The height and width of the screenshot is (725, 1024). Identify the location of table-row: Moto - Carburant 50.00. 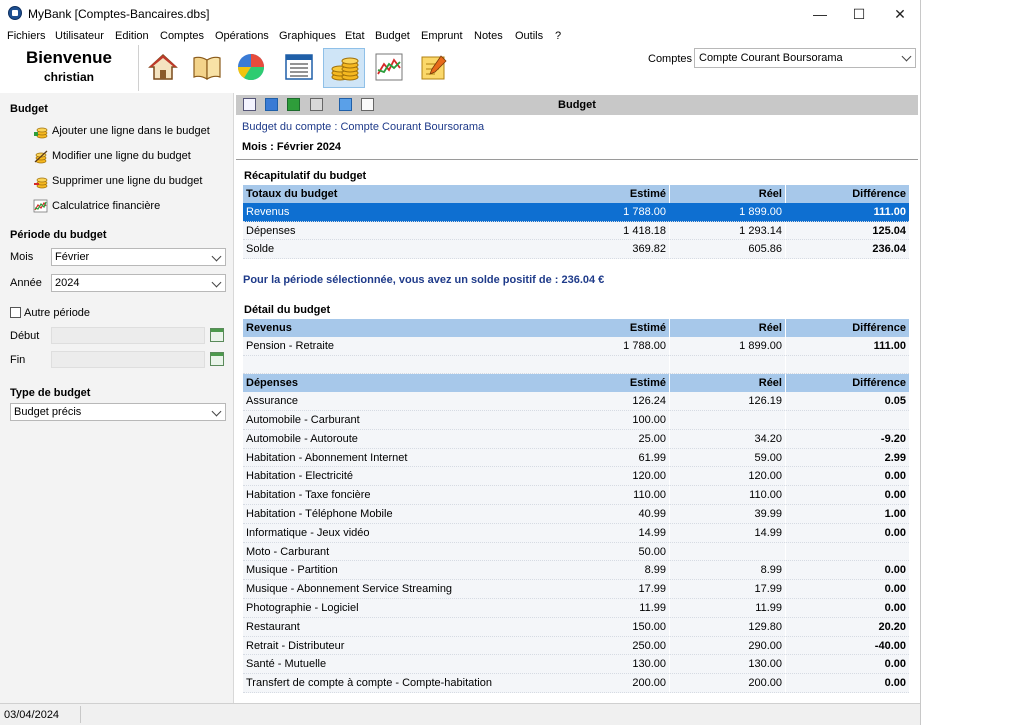
(576, 552).